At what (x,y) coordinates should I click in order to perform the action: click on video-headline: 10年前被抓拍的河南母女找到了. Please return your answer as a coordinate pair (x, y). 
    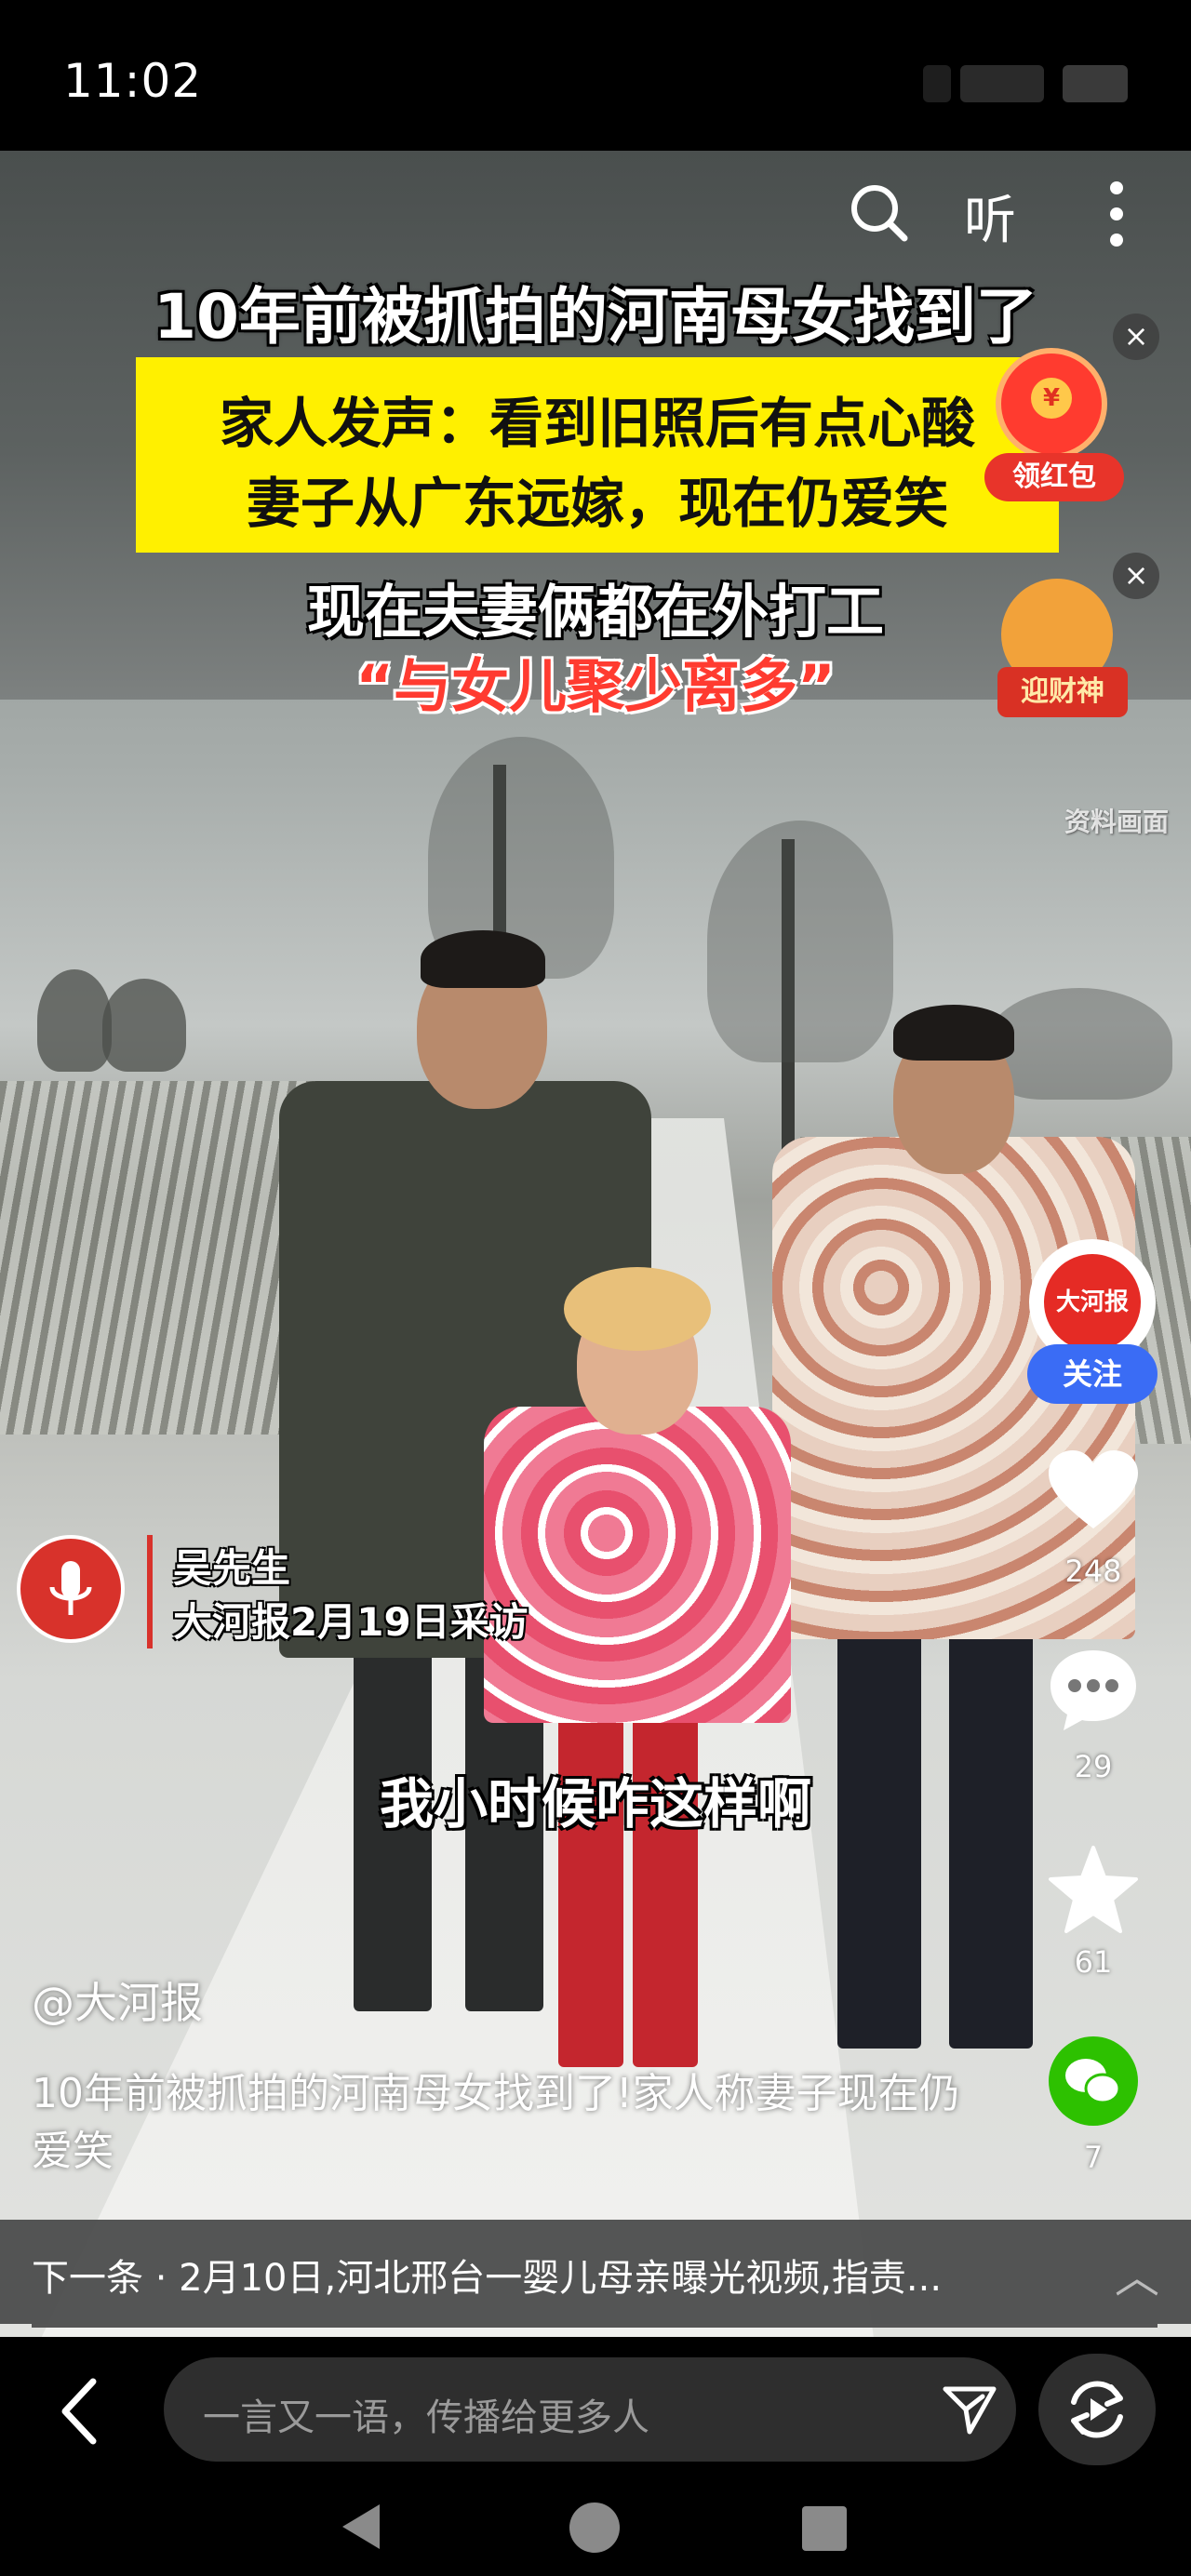
    Looking at the image, I should click on (595, 317).